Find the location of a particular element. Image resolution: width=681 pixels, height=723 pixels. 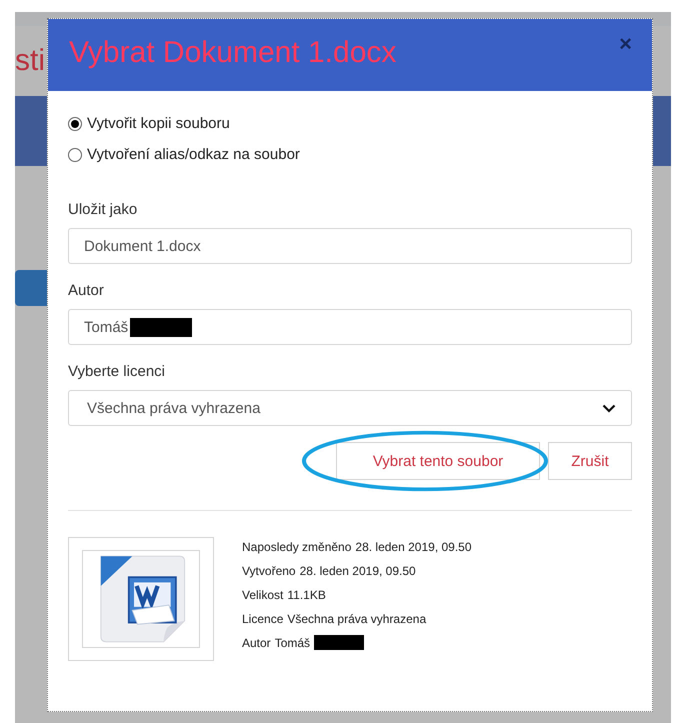

info-label: Velikost is located at coordinates (263, 595).